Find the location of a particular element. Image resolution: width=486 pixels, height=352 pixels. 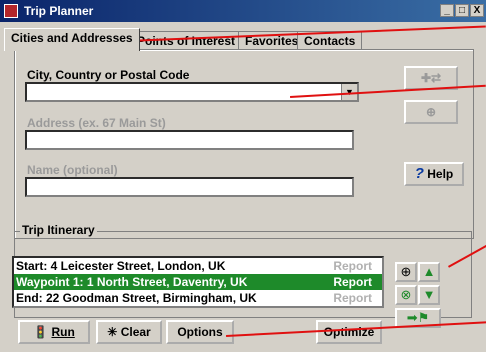

title-bar: Trip Planner _ □ X is located at coordinates (243, 11).